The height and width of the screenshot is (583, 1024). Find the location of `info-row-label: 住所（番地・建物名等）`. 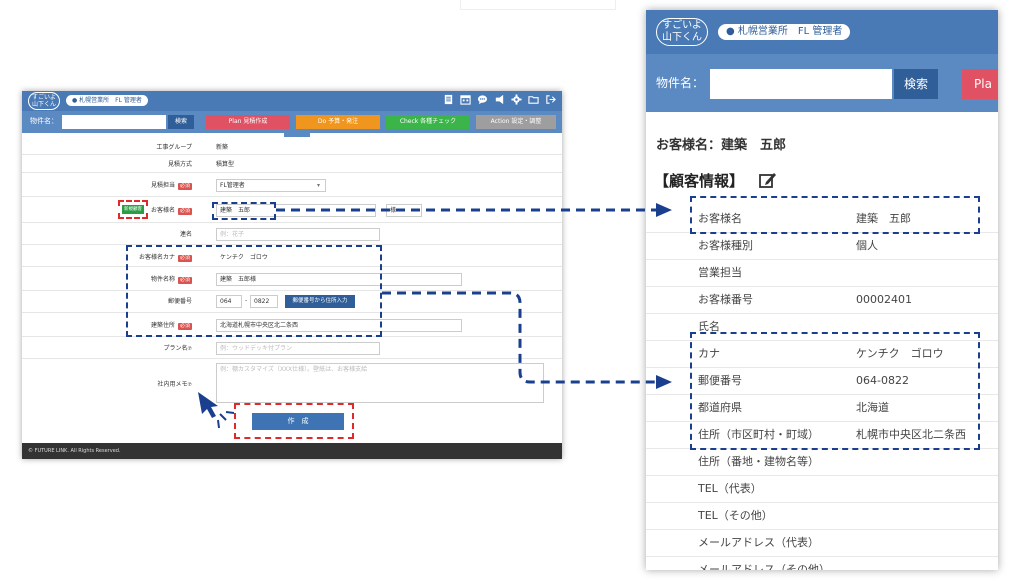

info-row-label: 住所（番地・建物名等） is located at coordinates (758, 461).